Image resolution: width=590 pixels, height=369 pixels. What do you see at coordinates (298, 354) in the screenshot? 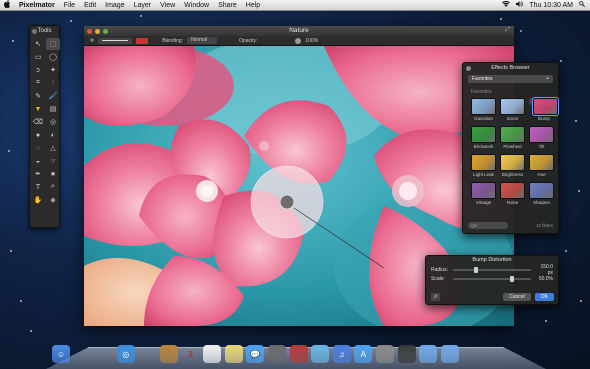
I see `dock-photo-booth-icon` at bounding box center [298, 354].